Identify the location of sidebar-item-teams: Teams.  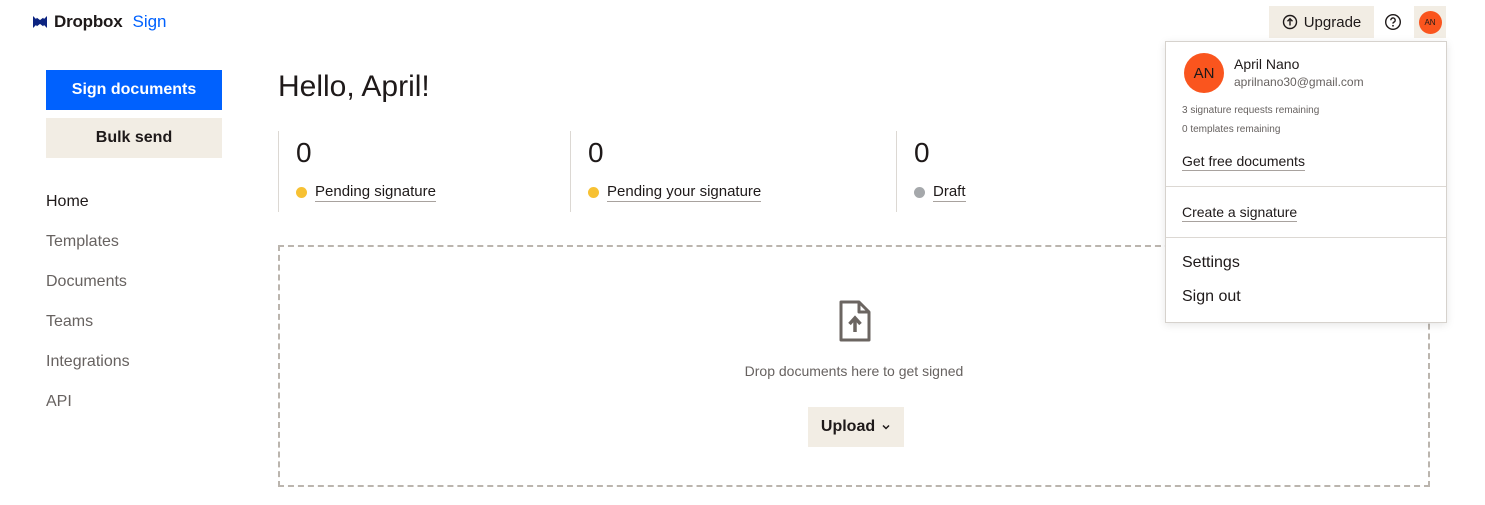
(88, 330).